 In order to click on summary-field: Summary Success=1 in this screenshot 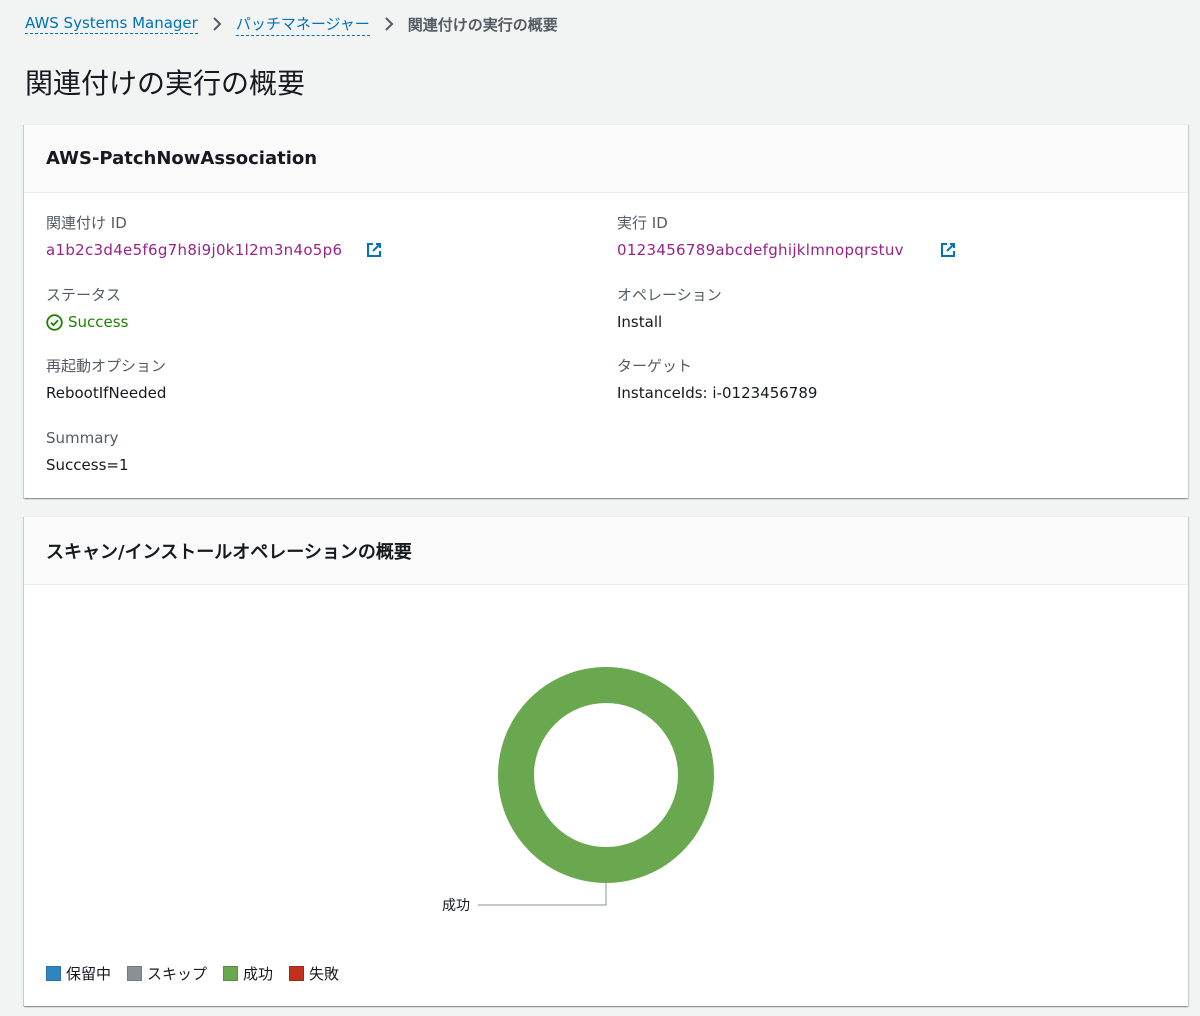, I will do `click(87, 451)`.